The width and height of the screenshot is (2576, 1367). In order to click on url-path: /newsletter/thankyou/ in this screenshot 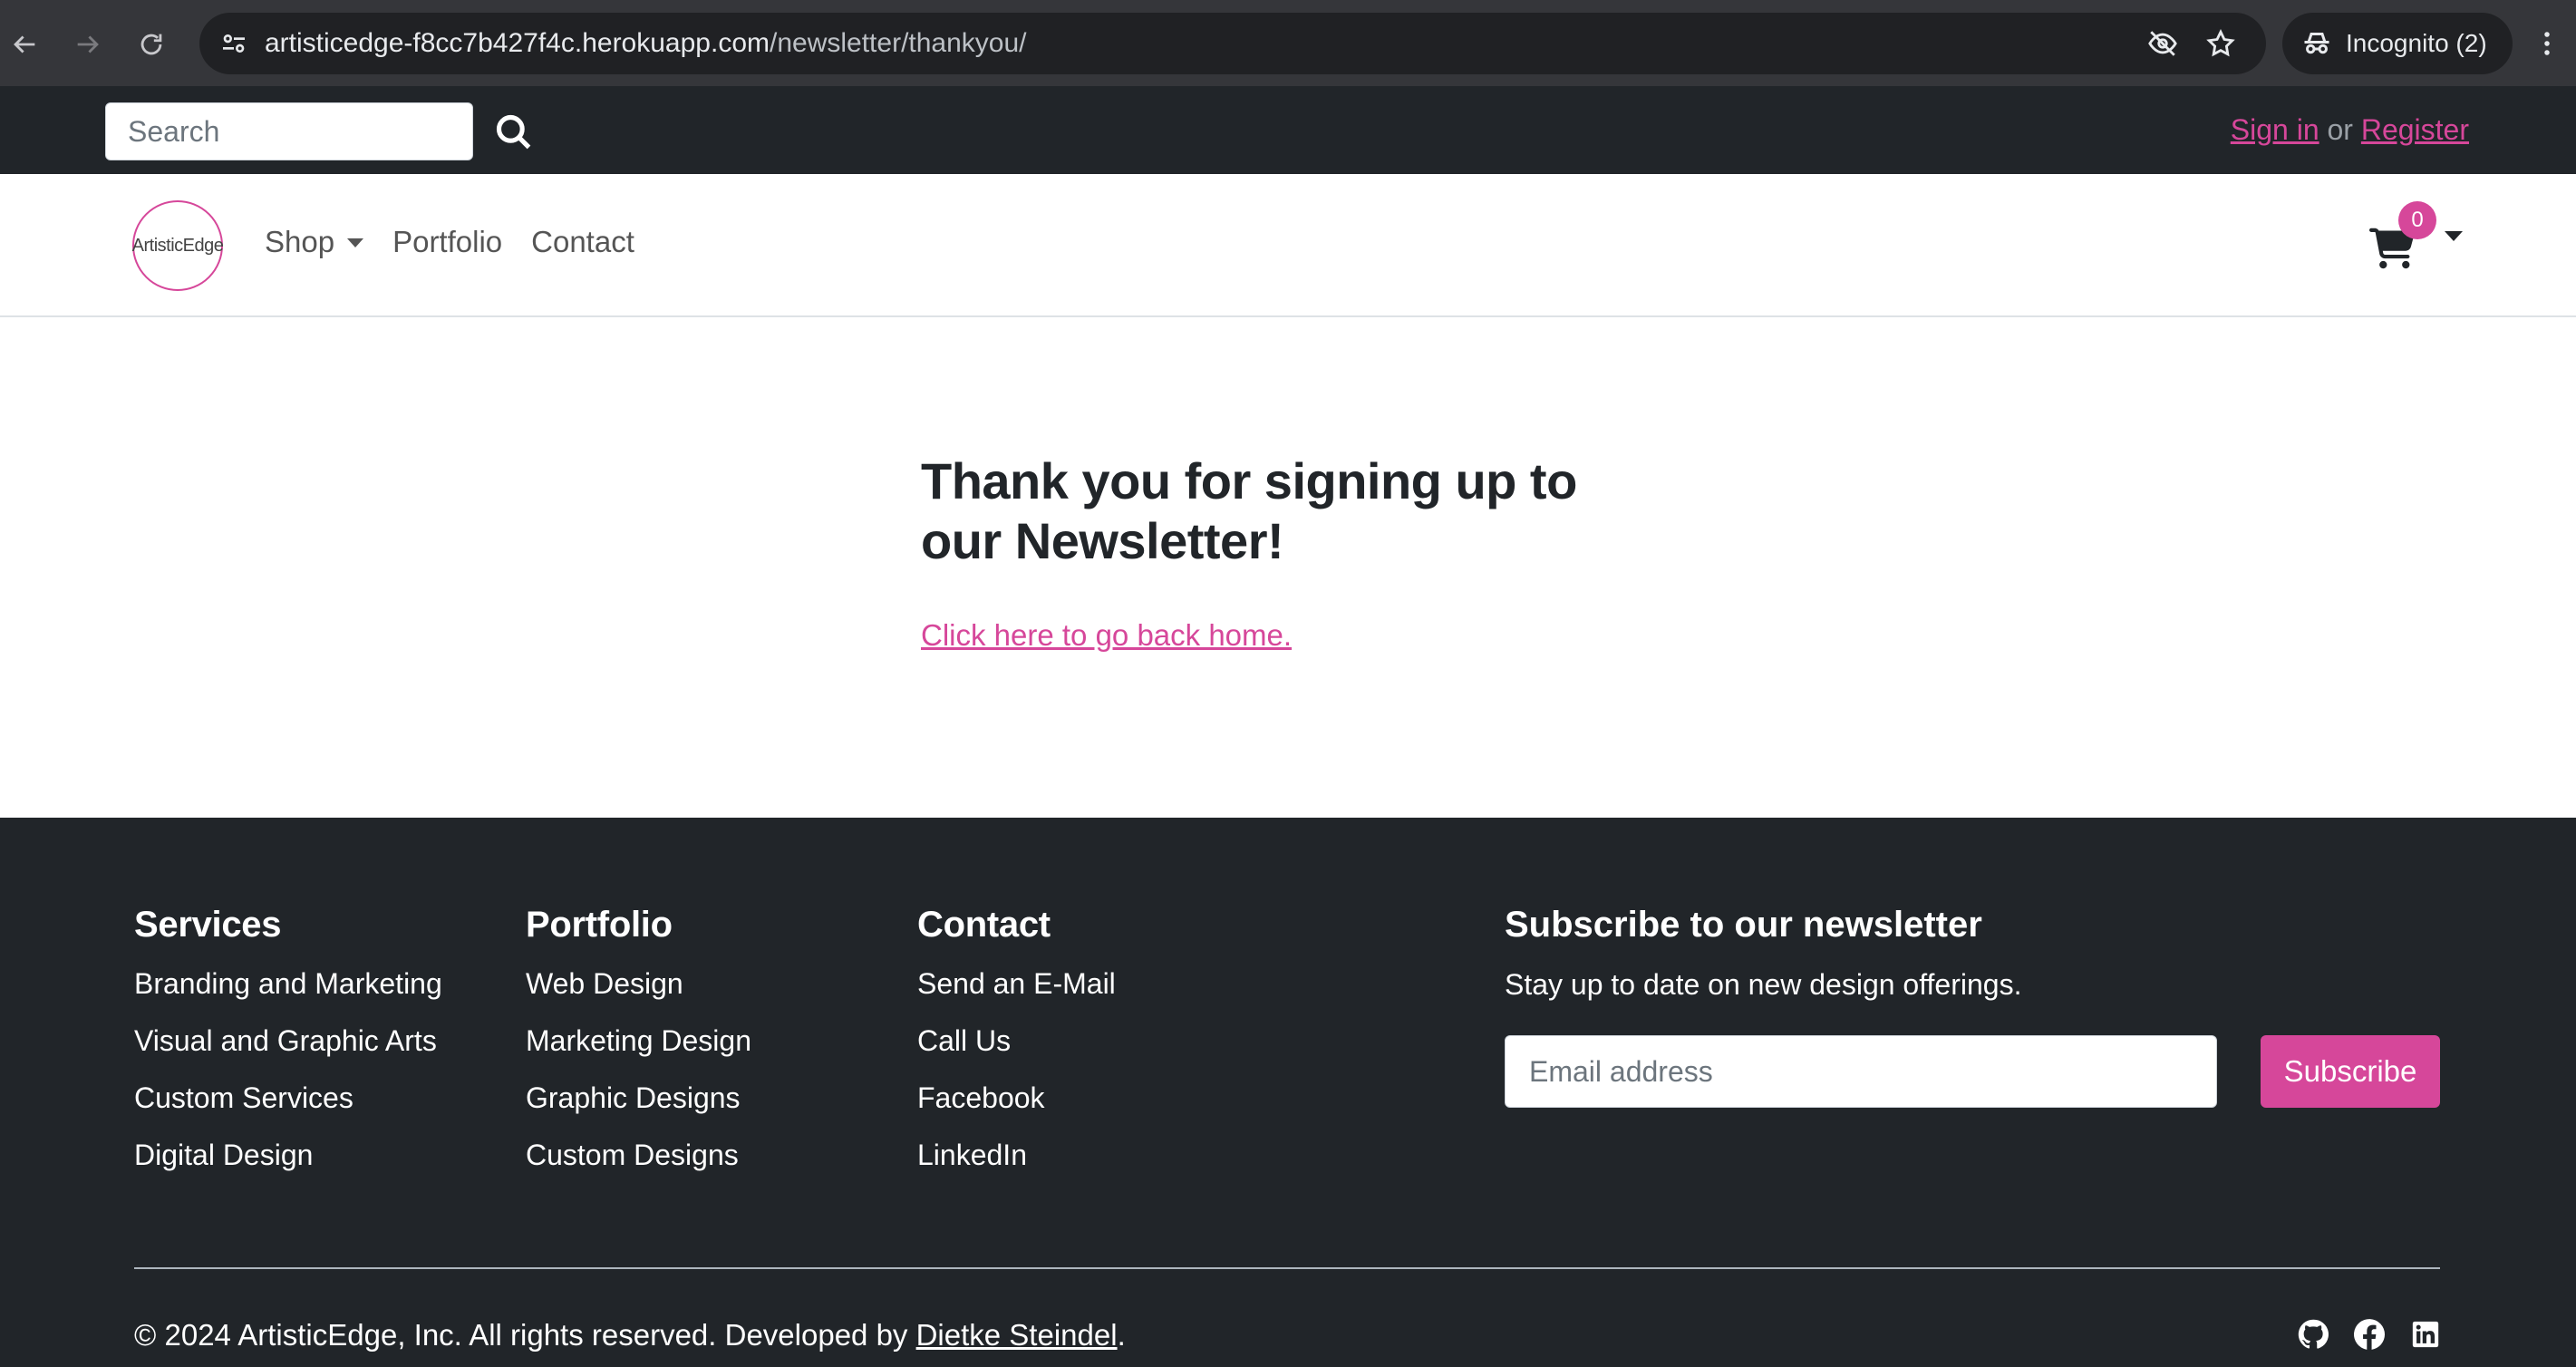, I will do `click(898, 43)`.